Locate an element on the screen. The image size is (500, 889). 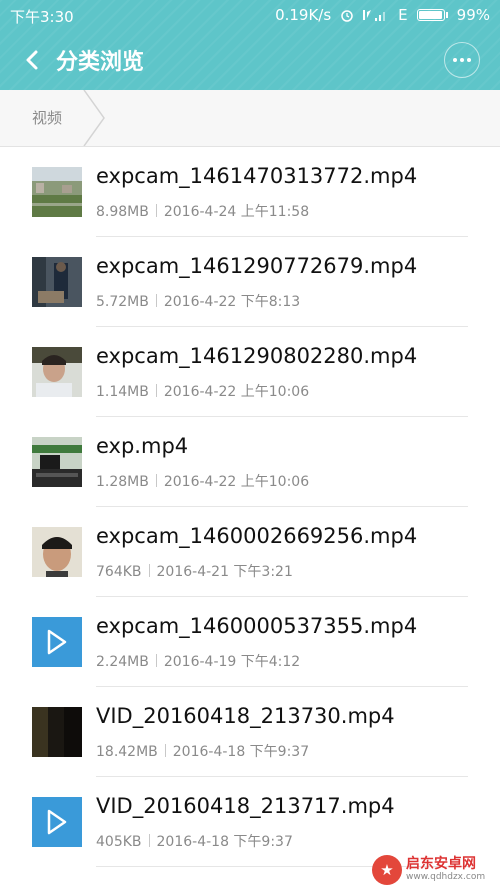
network-type: E is located at coordinates (403, 15).